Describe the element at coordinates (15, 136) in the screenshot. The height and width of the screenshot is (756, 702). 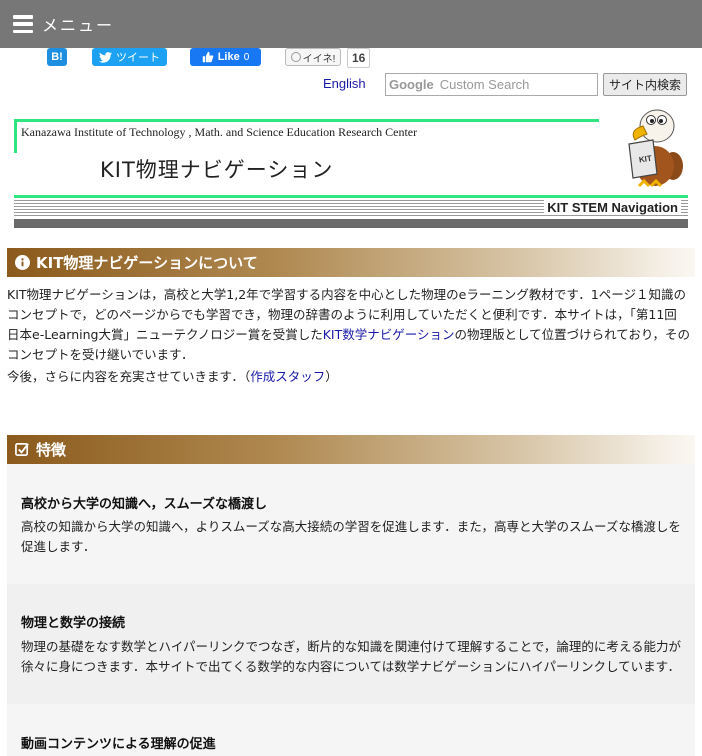
I see `banner-accent-line` at that location.